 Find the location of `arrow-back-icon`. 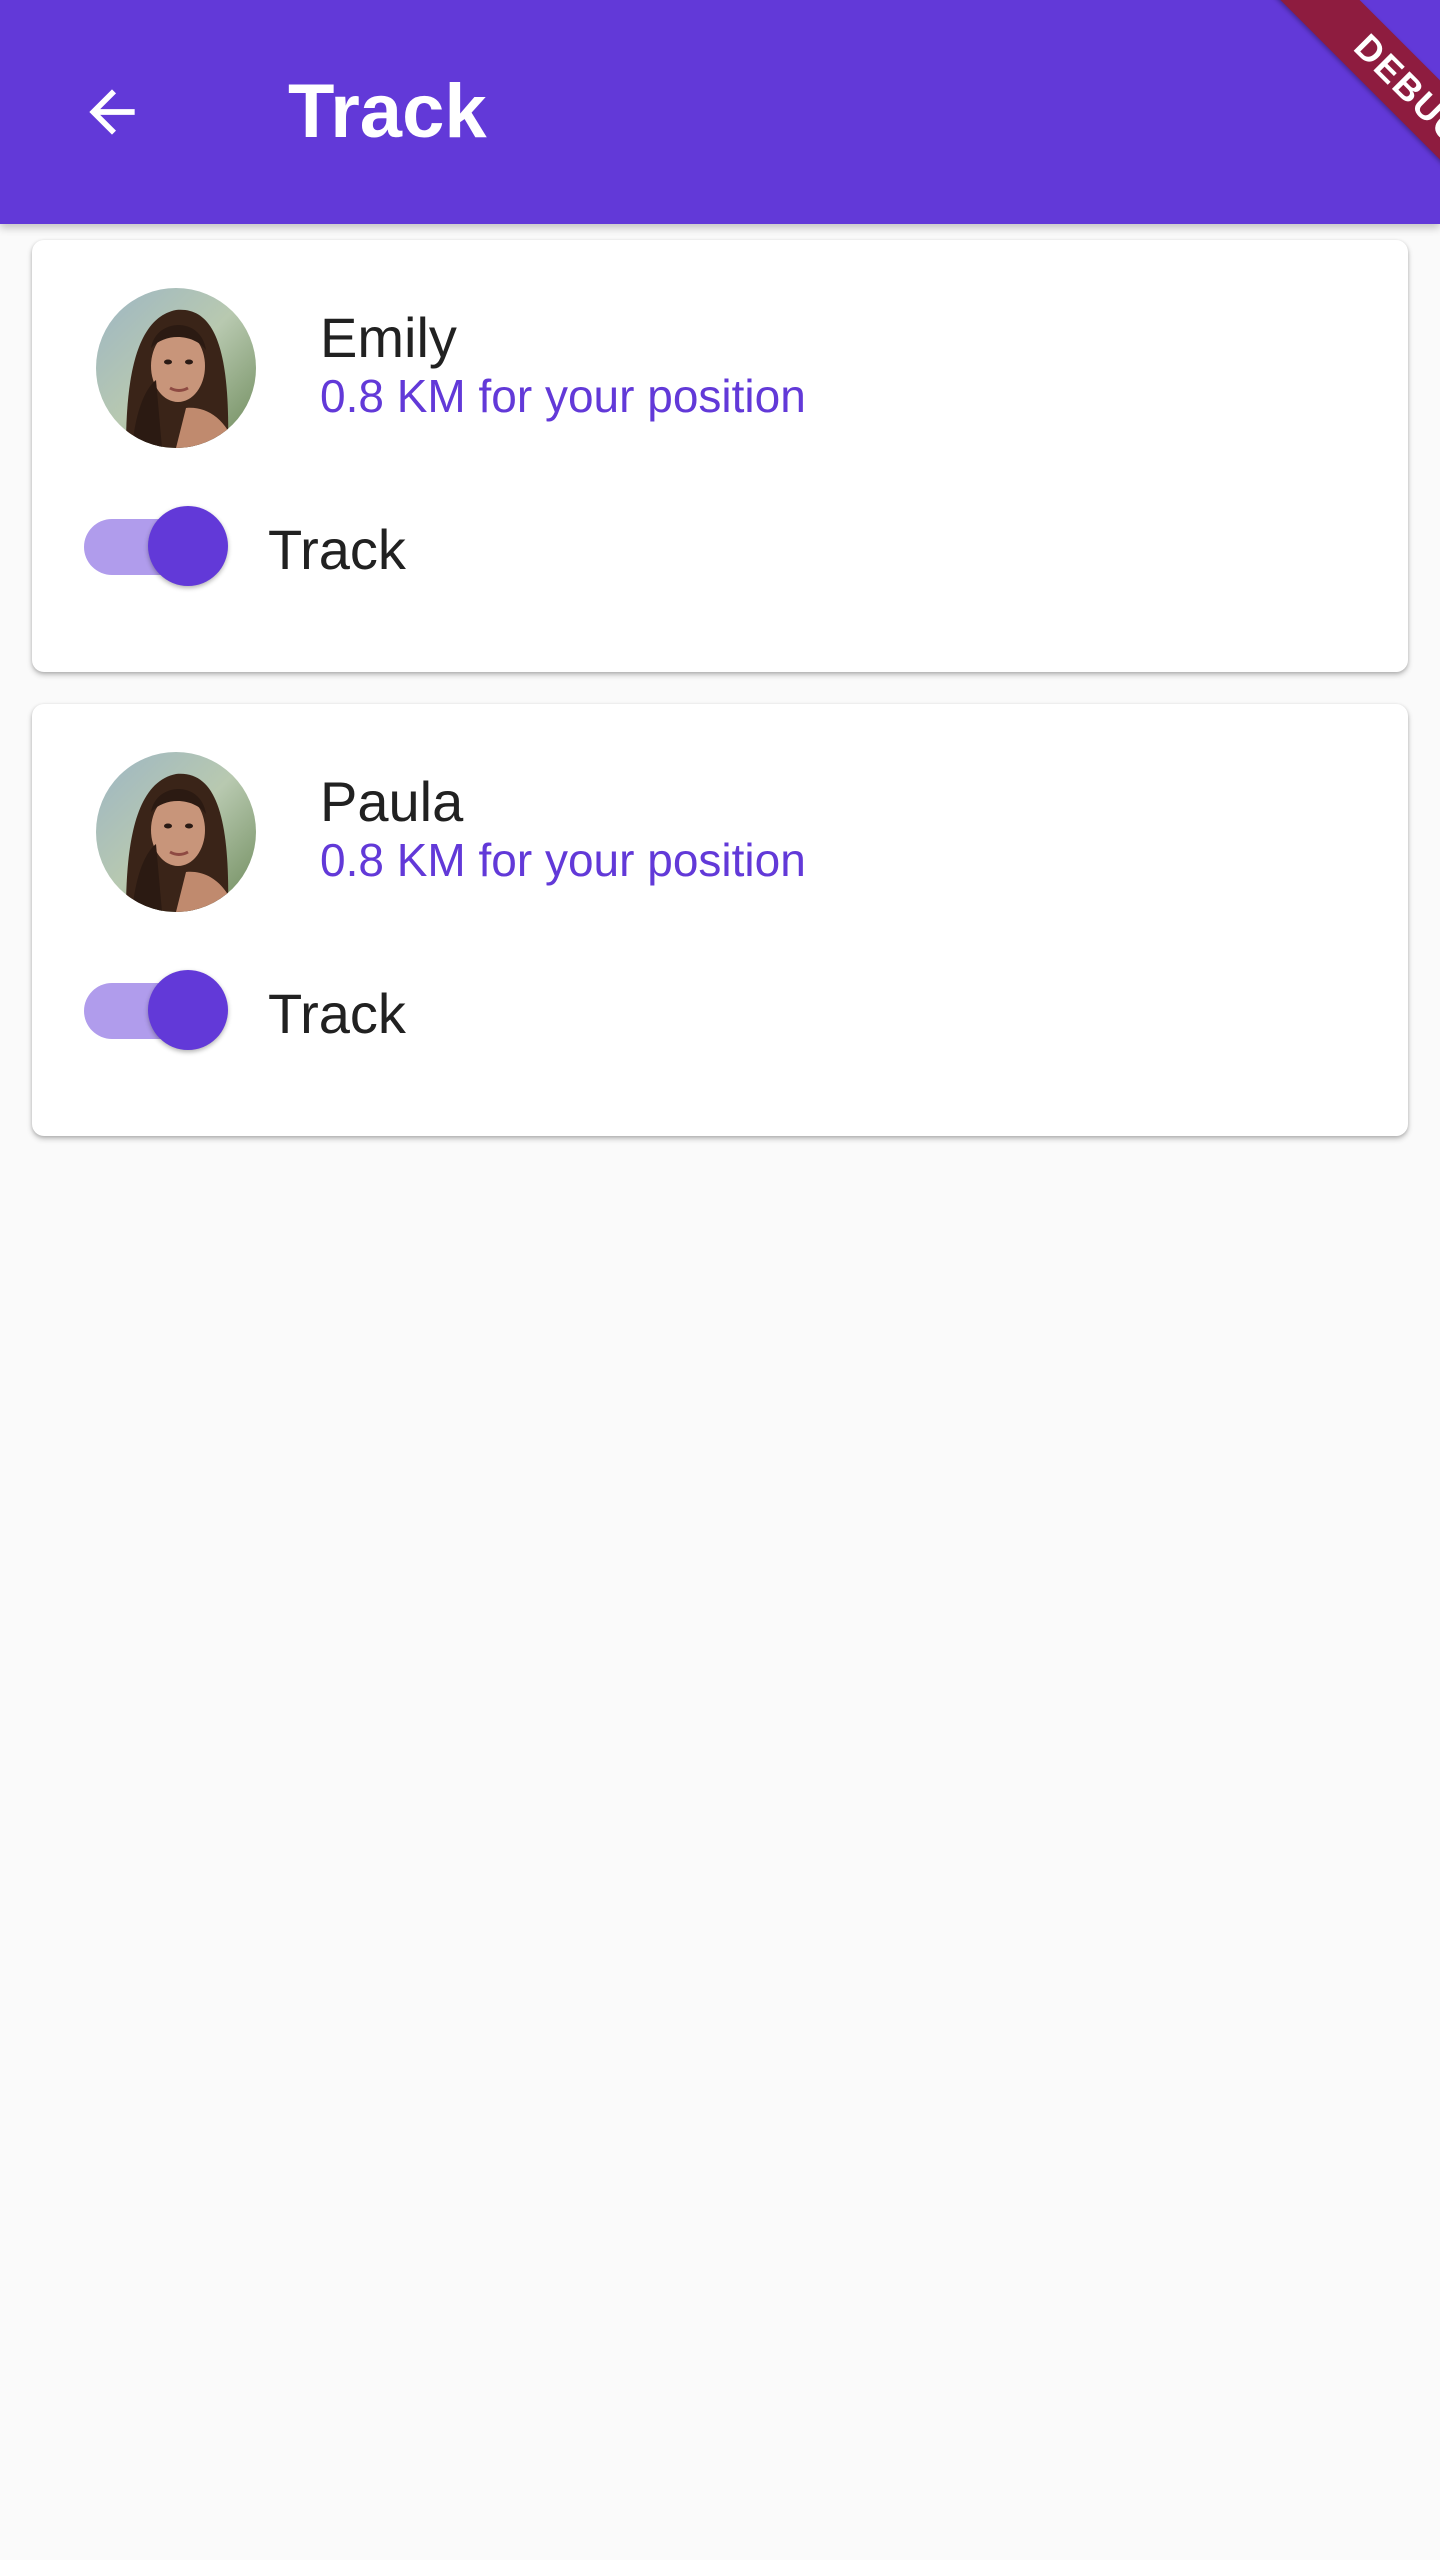

arrow-back-icon is located at coordinates (112, 112).